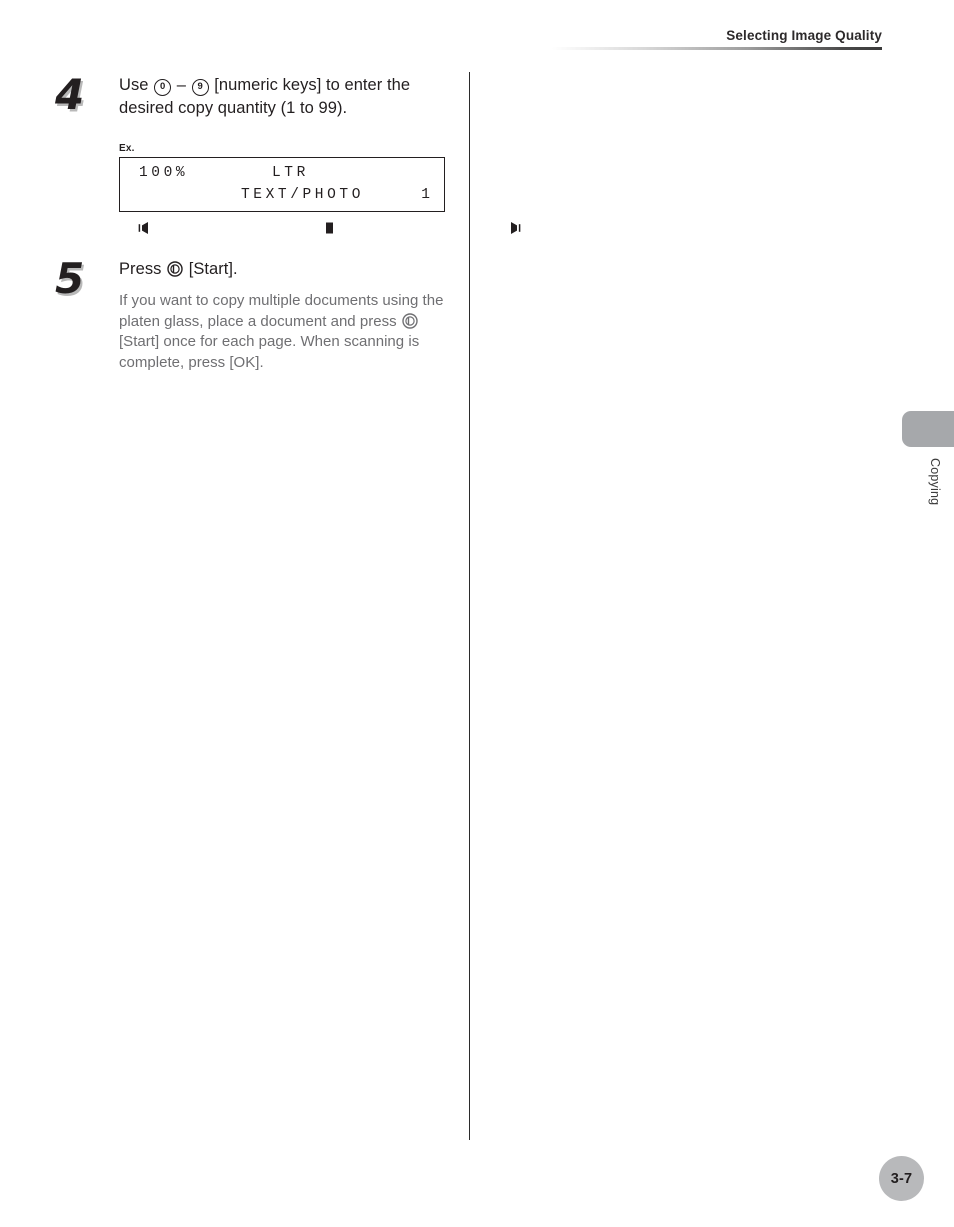 Image resolution: width=954 pixels, height=1227 pixels. I want to click on lcd-example: Ex. 100% LTR TEXT/PHOTO 1, so click(320, 188).